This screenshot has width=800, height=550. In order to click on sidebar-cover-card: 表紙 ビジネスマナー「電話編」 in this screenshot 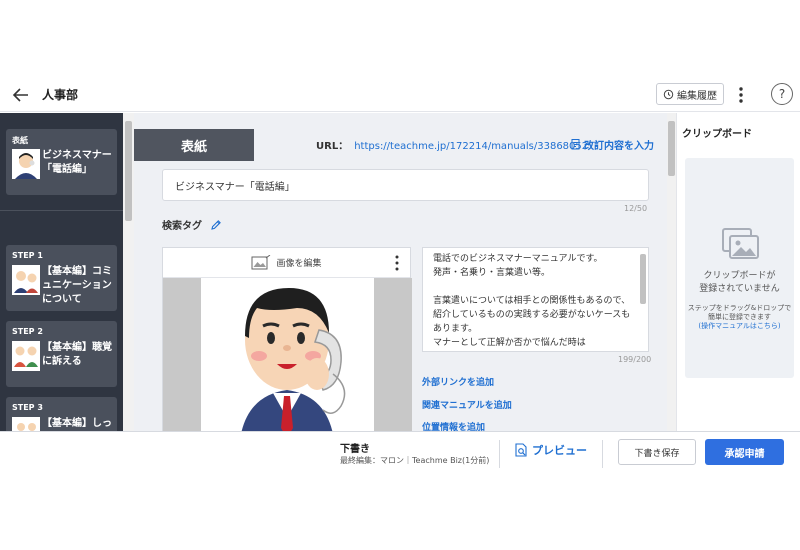, I will do `click(61, 162)`.